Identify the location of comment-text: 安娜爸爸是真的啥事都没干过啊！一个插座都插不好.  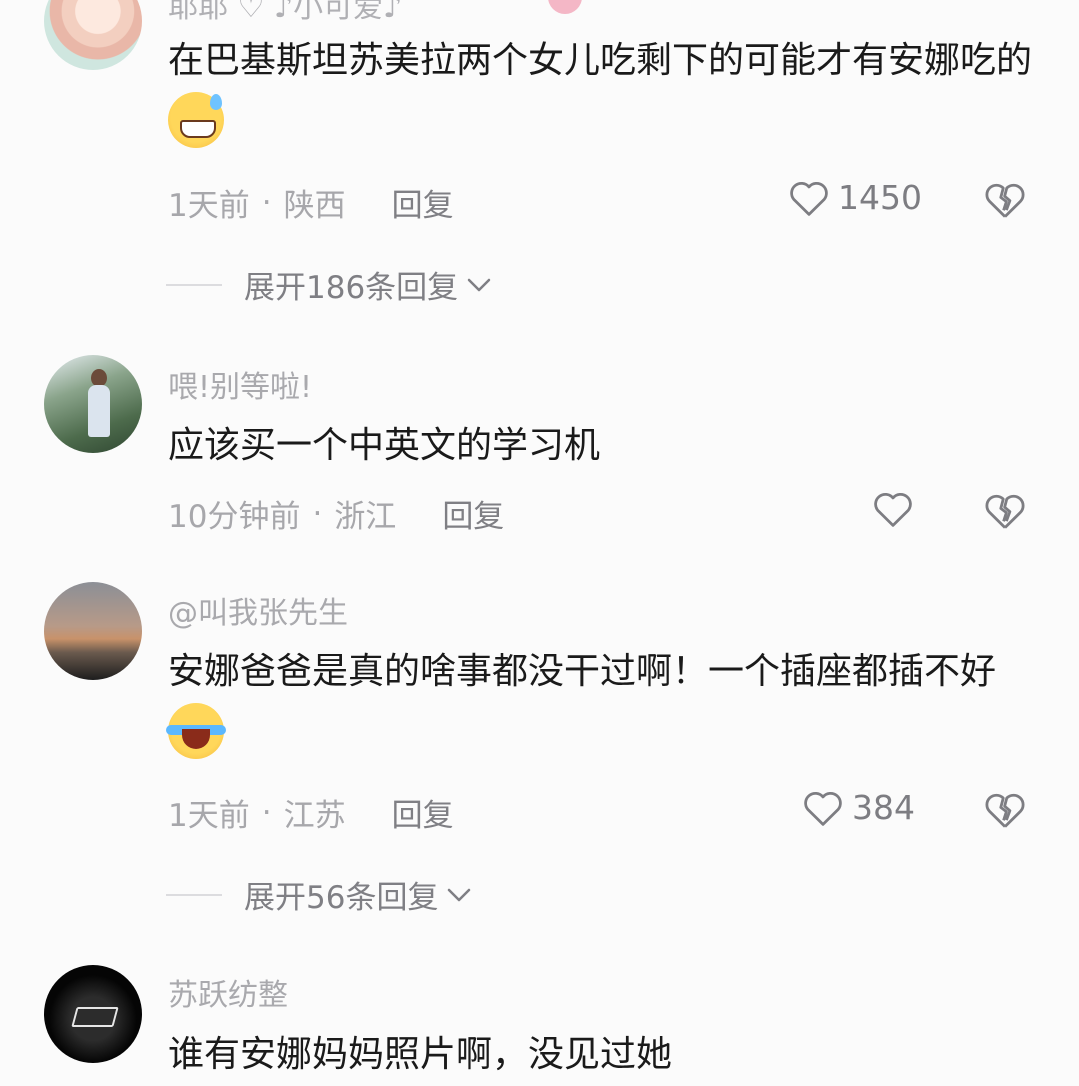
(602, 703).